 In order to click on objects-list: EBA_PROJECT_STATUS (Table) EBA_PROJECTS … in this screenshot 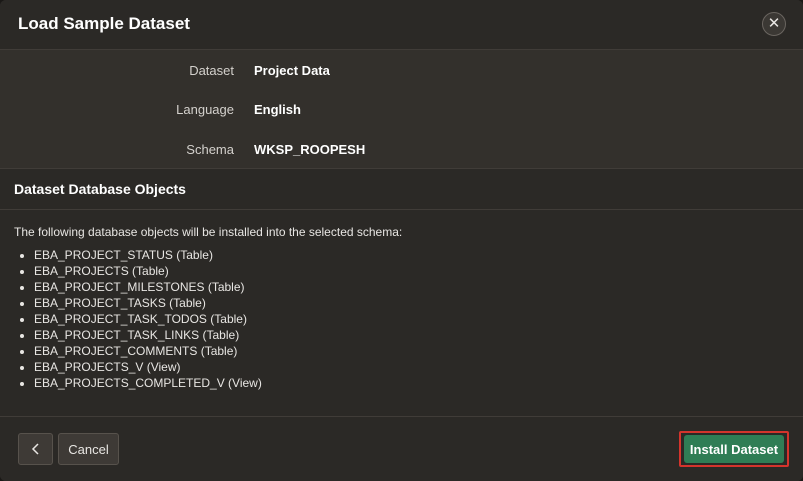, I will do `click(141, 319)`.